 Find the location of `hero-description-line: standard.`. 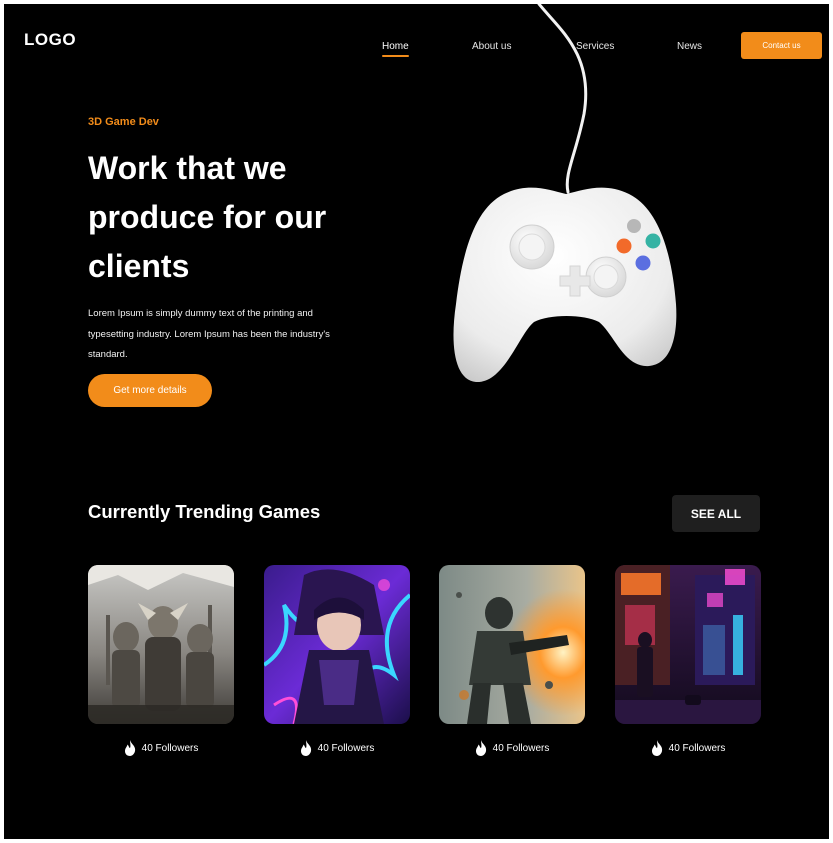

hero-description-line: standard. is located at coordinates (108, 354).